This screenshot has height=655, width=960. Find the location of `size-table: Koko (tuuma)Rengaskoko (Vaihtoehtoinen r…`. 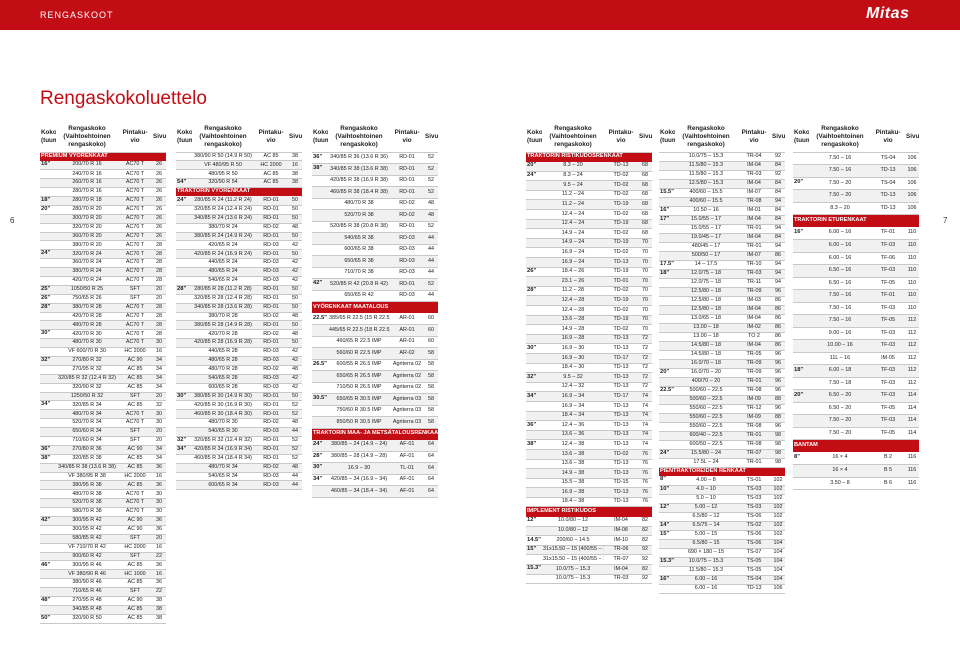

size-table: Koko (tuuma)Rengaskoko (Vaihtoehtoinen r… is located at coordinates (103, 373).